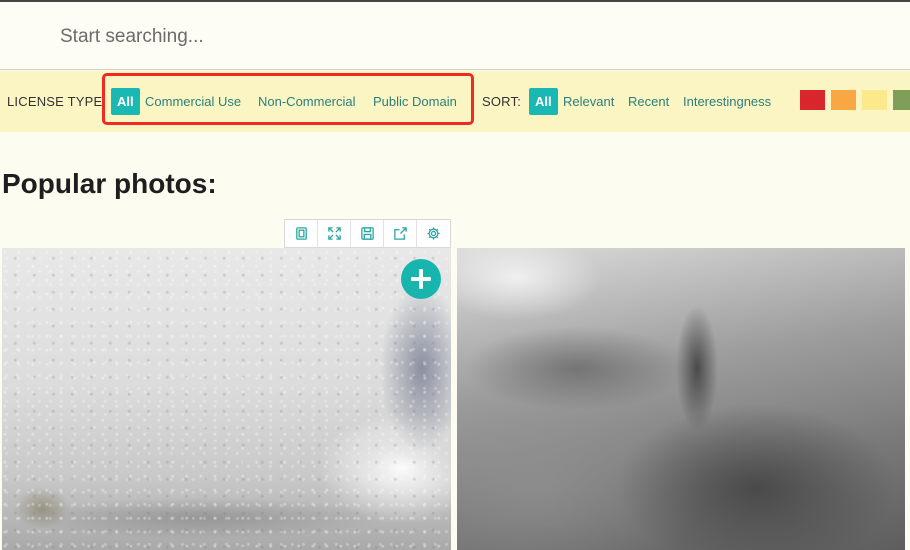  What do you see at coordinates (648, 101) in the screenshot?
I see `sort-recent-link: Recent` at bounding box center [648, 101].